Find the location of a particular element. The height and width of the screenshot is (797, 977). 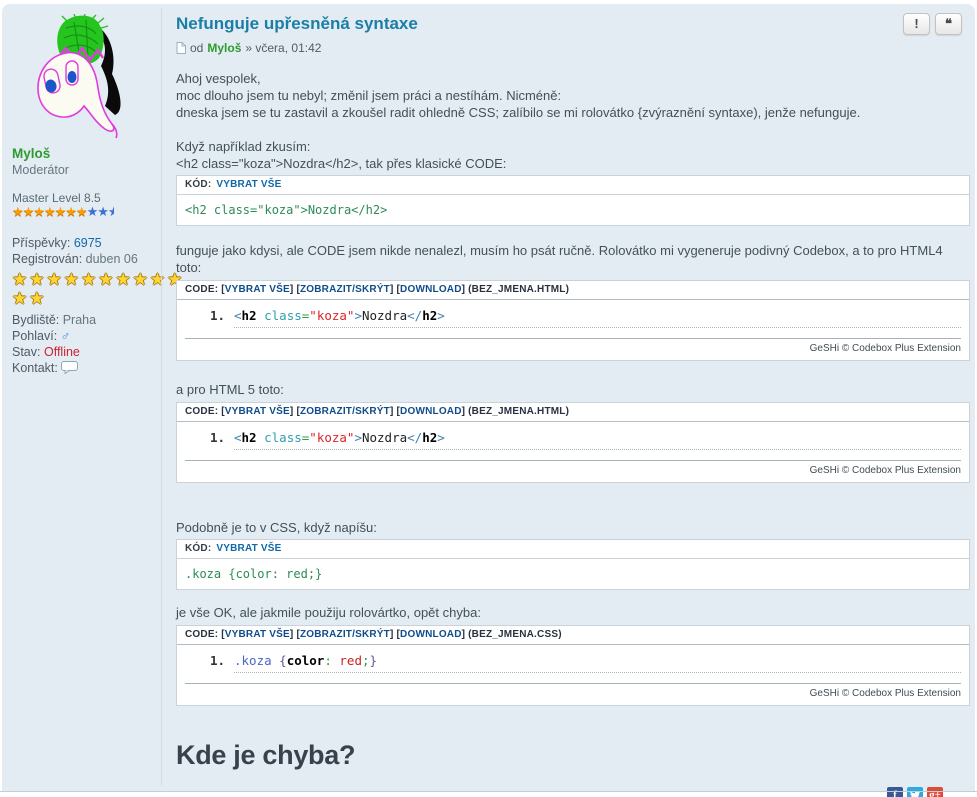

code-filename: (BEZ_JMENA.CSS) is located at coordinates (515, 634).